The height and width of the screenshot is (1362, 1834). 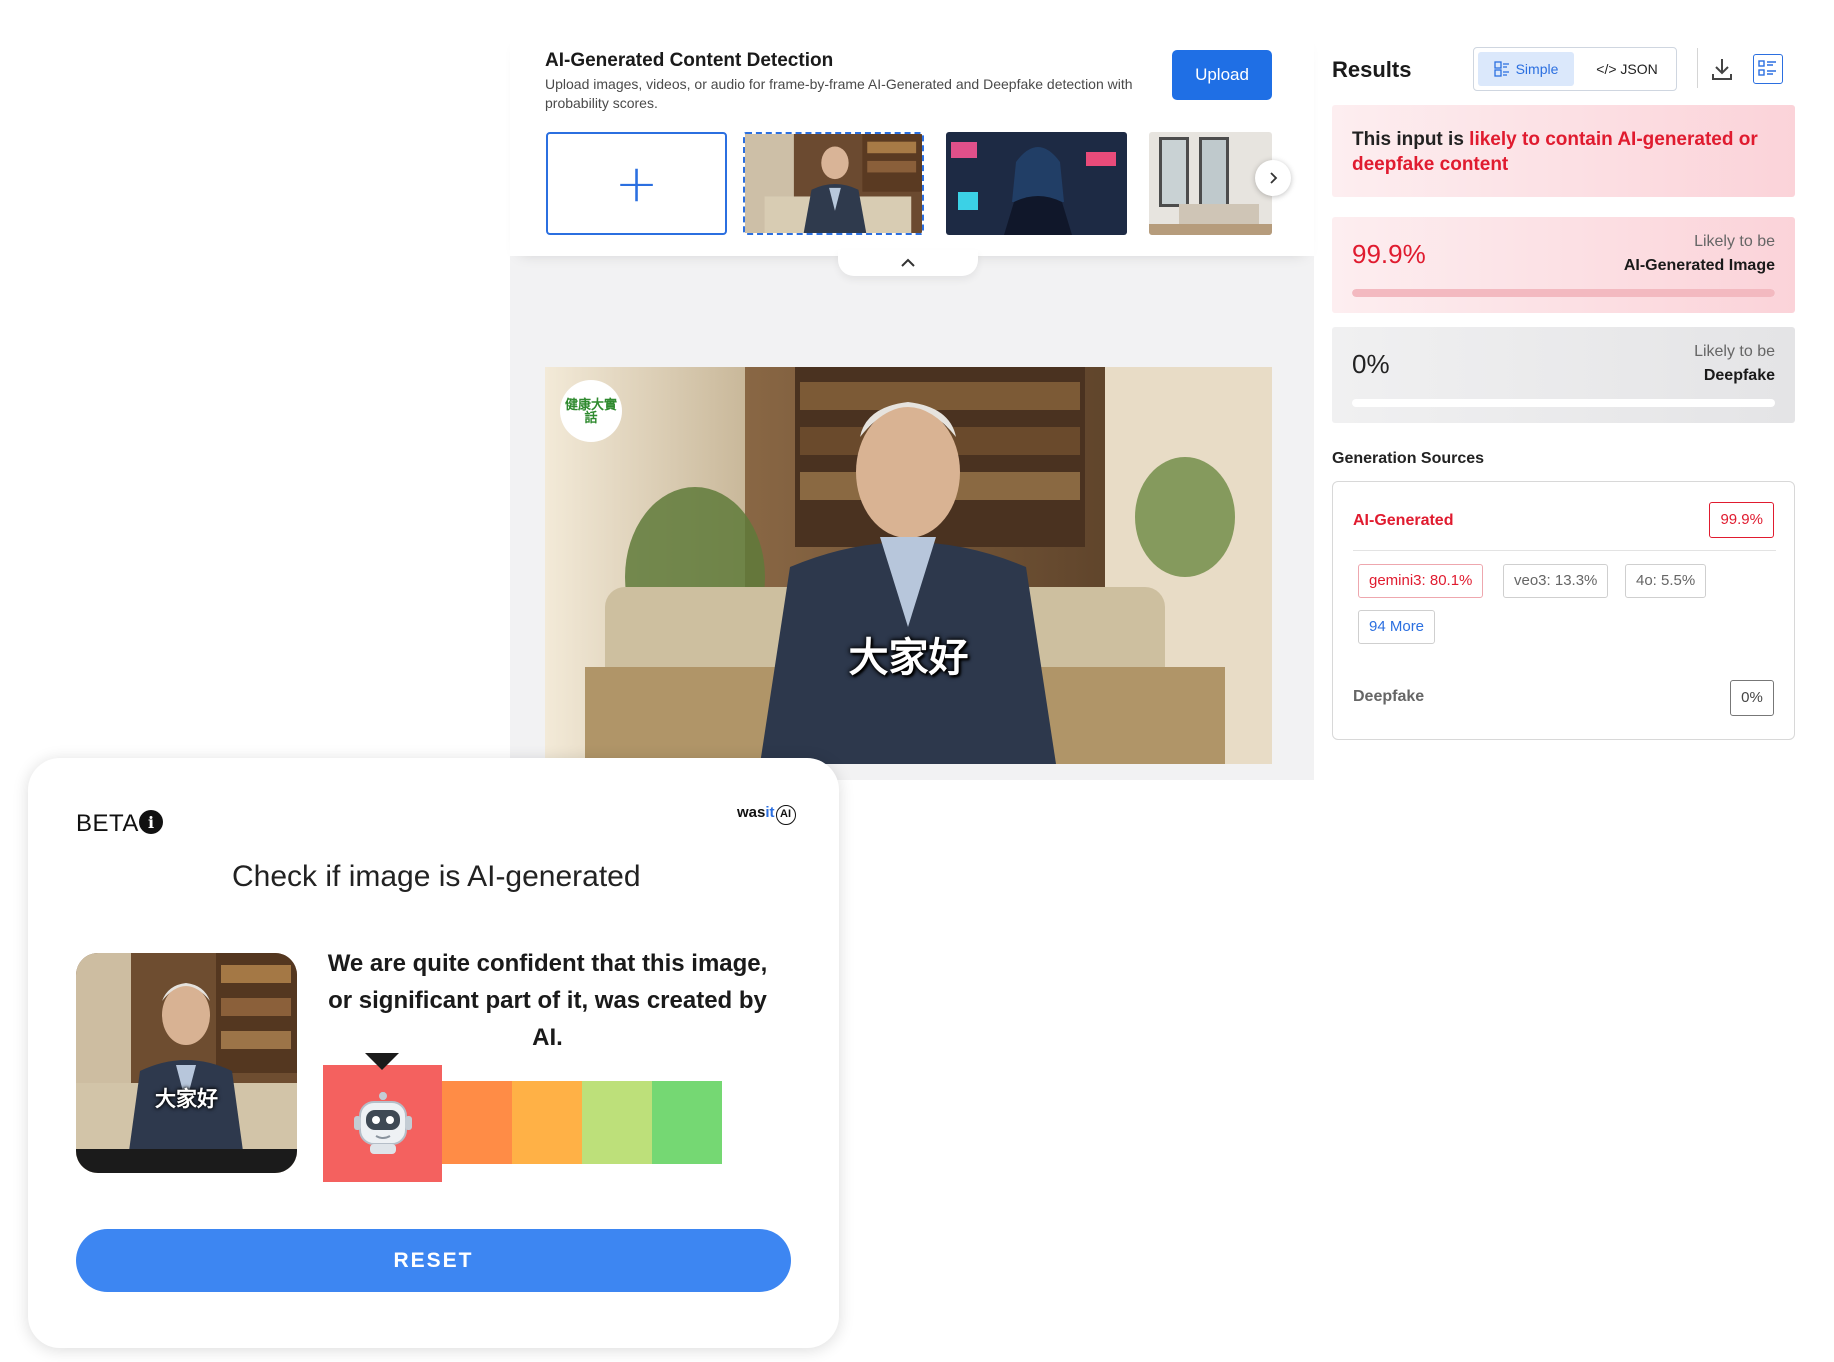 What do you see at coordinates (1734, 241) in the screenshot?
I see `ai-score-label-top: Likely to be` at bounding box center [1734, 241].